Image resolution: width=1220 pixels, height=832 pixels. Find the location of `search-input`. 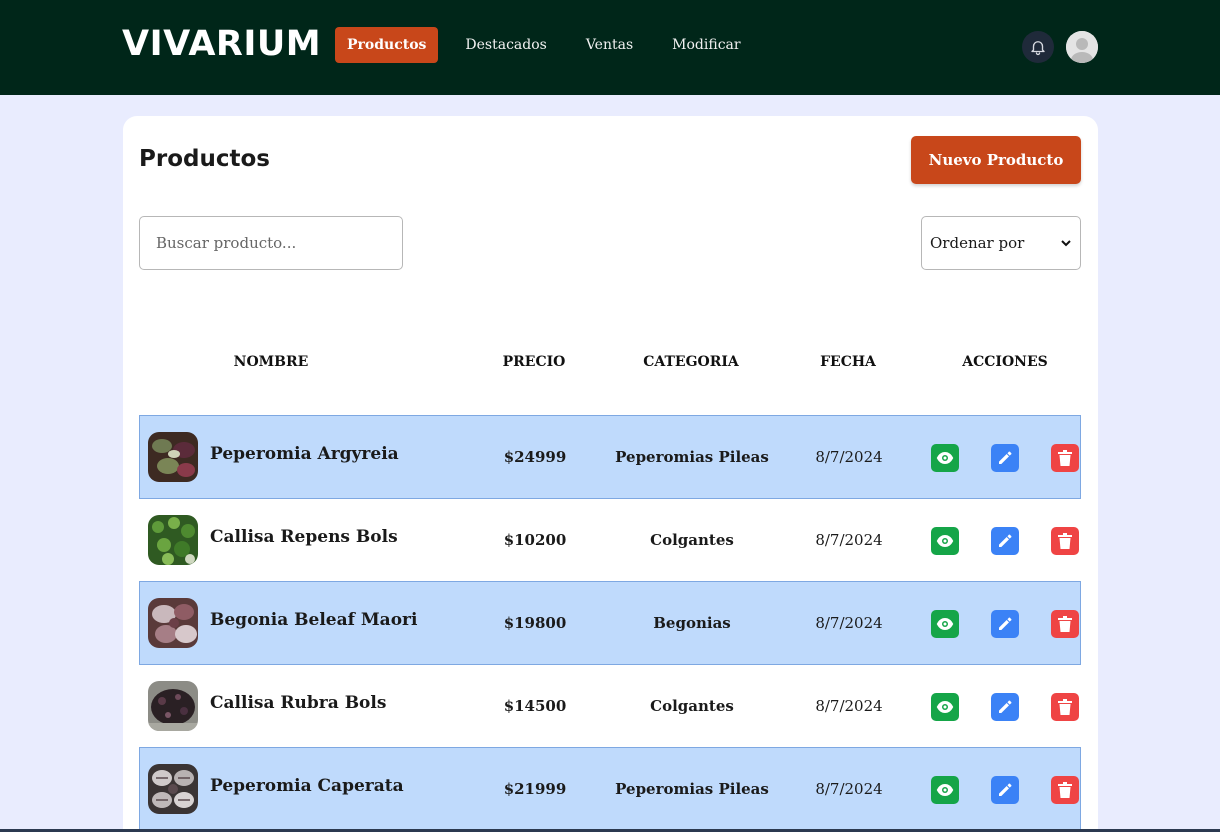

search-input is located at coordinates (271, 243).